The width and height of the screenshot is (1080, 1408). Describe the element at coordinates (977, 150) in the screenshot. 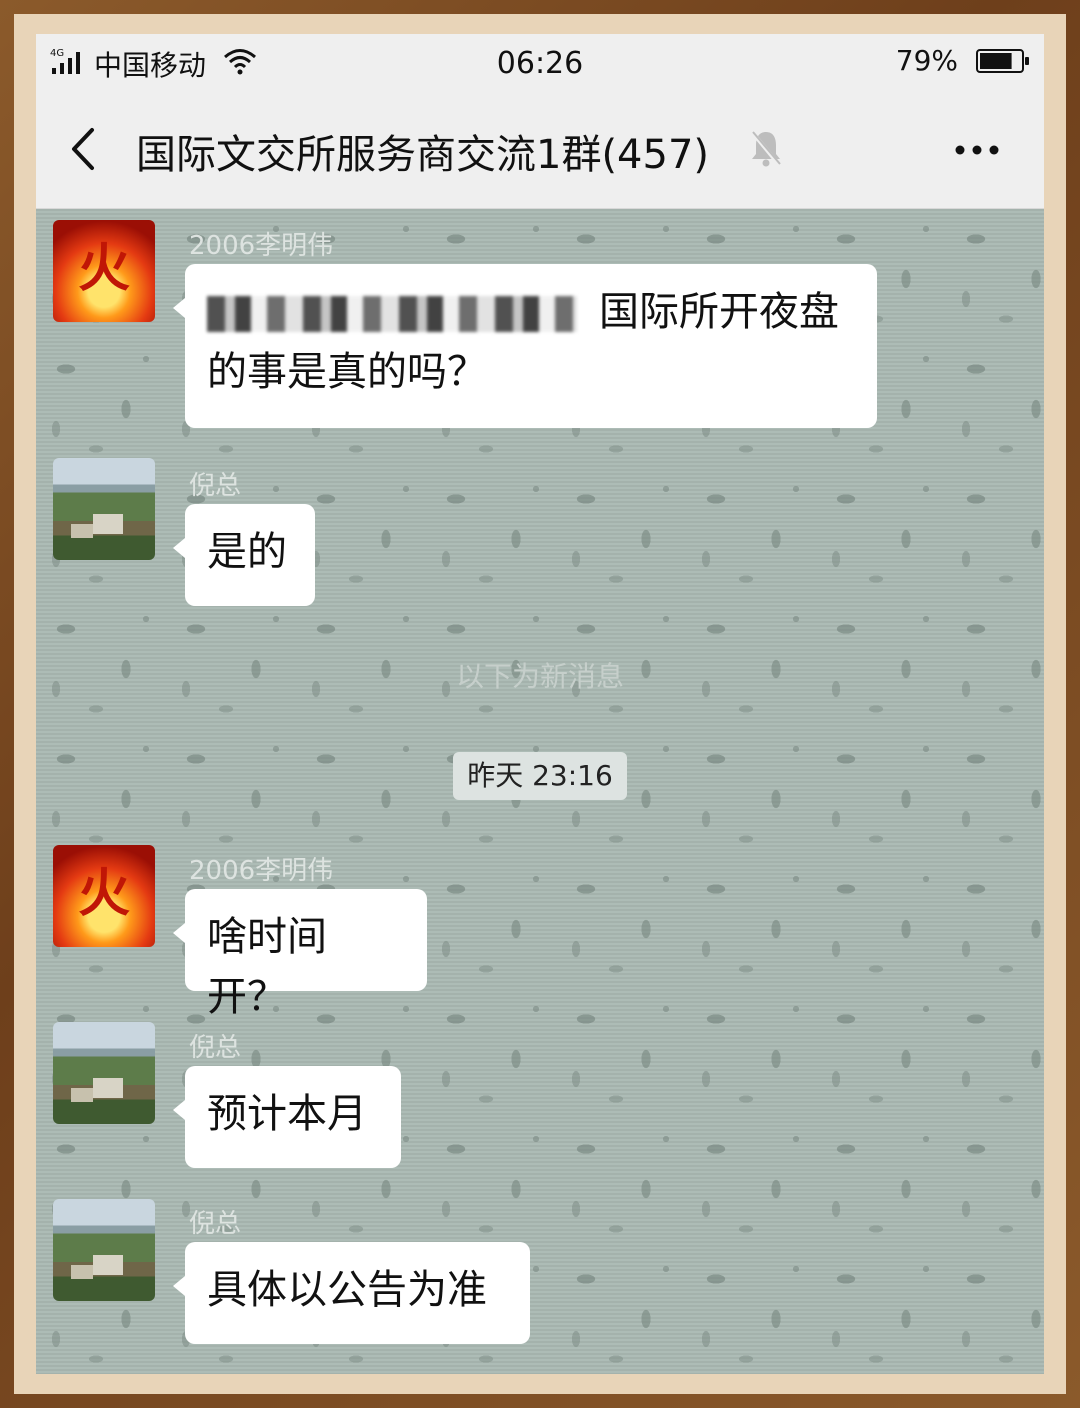

I see `more-dots-icon` at that location.